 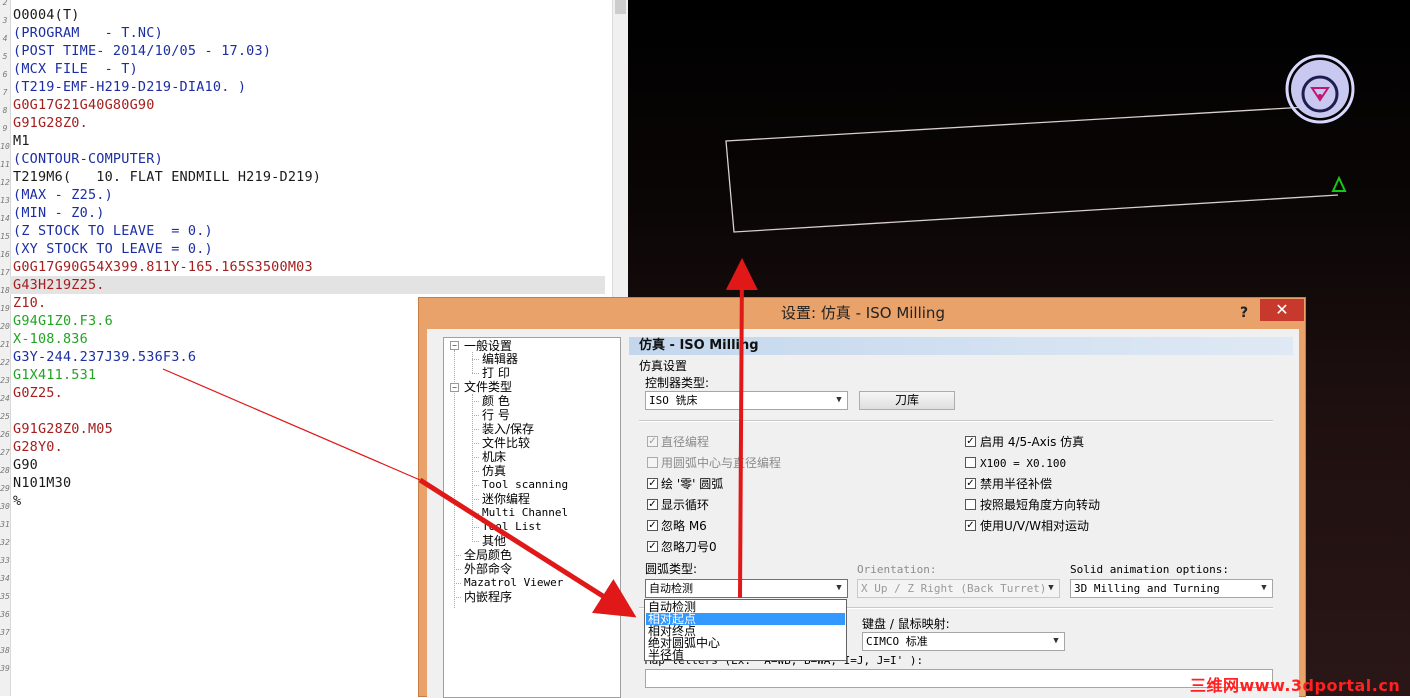 What do you see at coordinates (113, 249) in the screenshot?
I see `code-line: (XY STOCK TO LEAVE = 0.)` at bounding box center [113, 249].